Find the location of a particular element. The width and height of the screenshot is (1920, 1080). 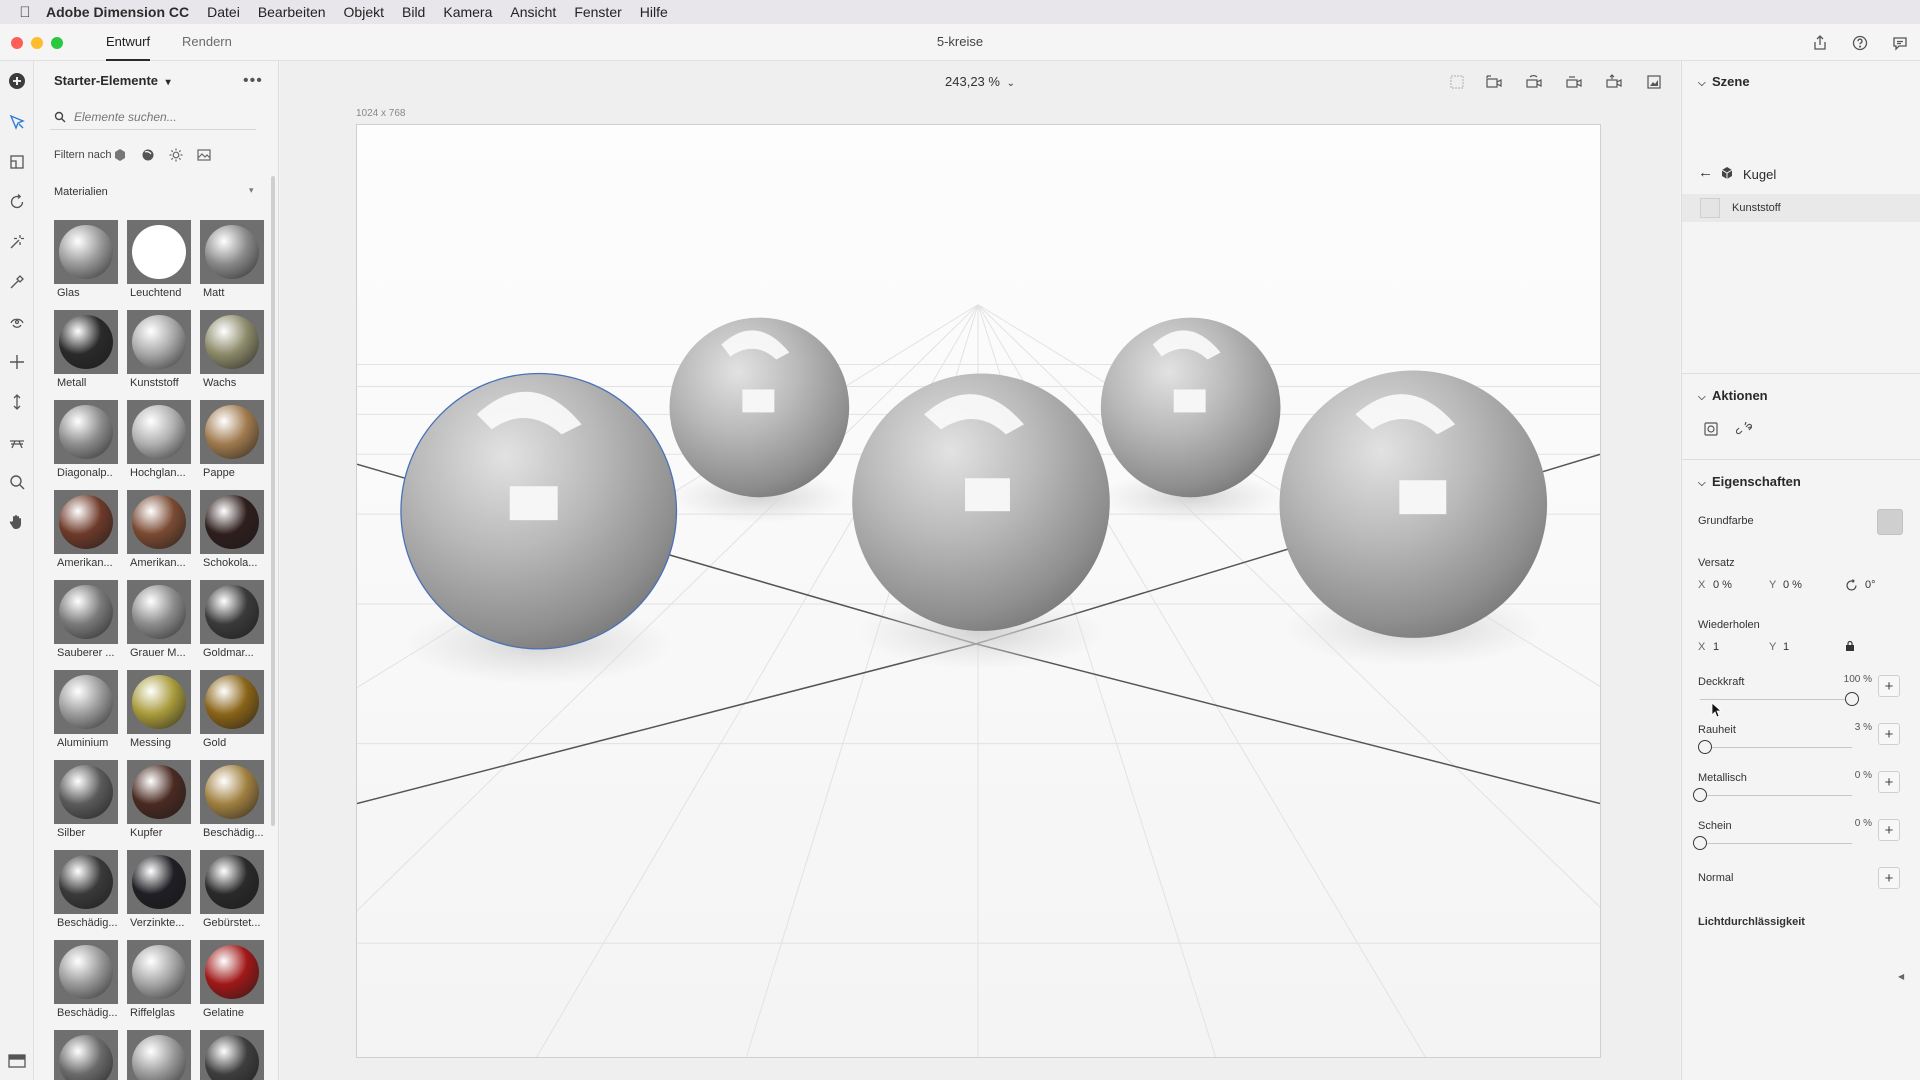

versatz-rotation-field: 0° is located at coordinates (1870, 585).